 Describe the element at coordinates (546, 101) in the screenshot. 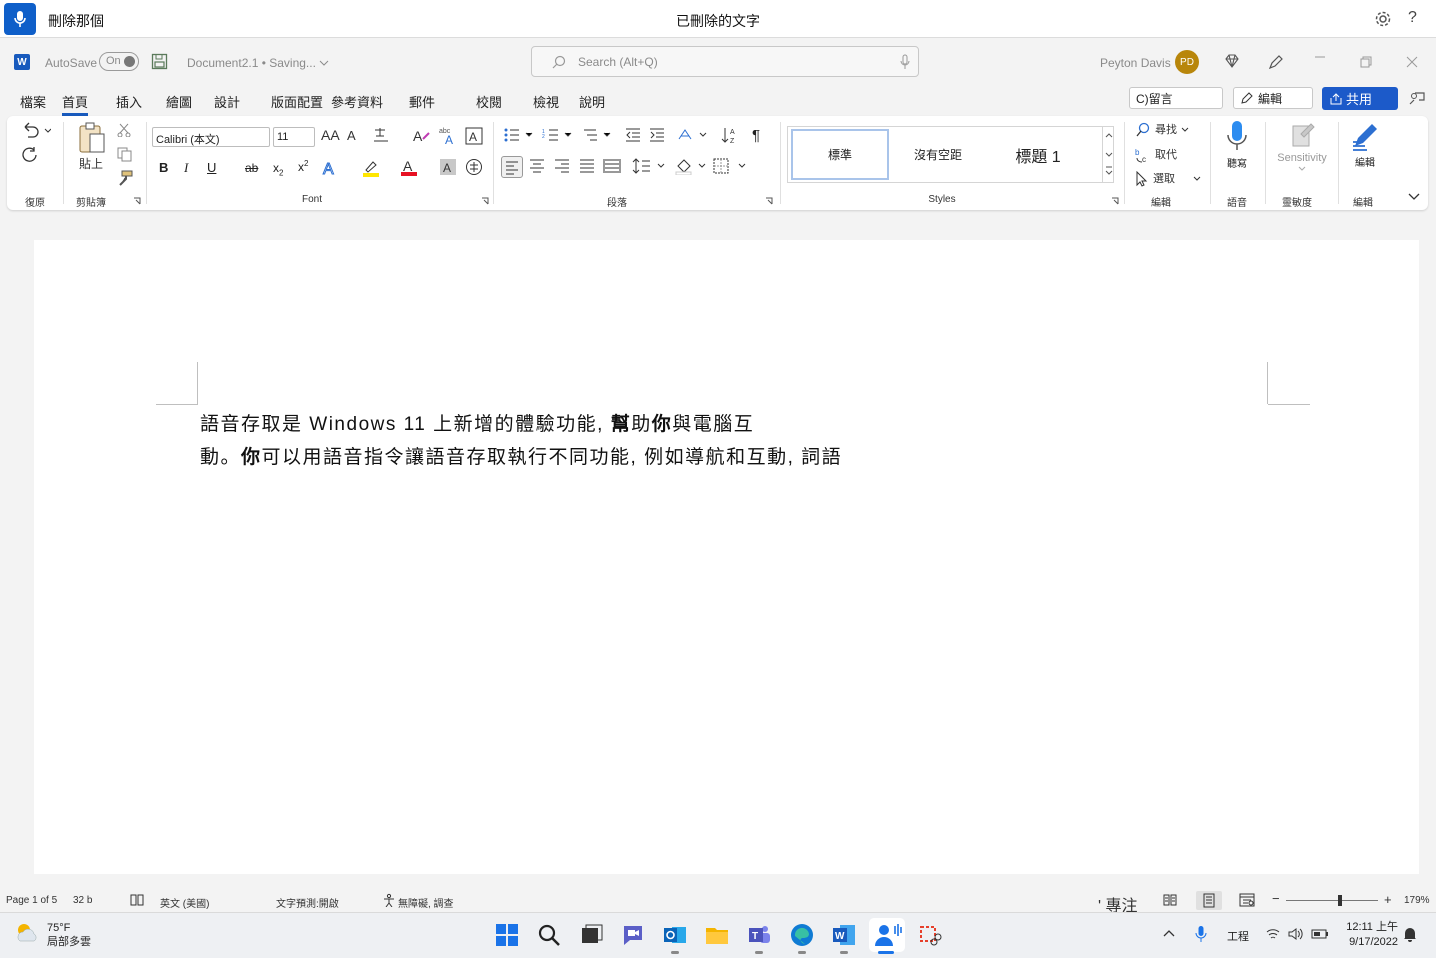

I see `tab-view: 檢視` at that location.